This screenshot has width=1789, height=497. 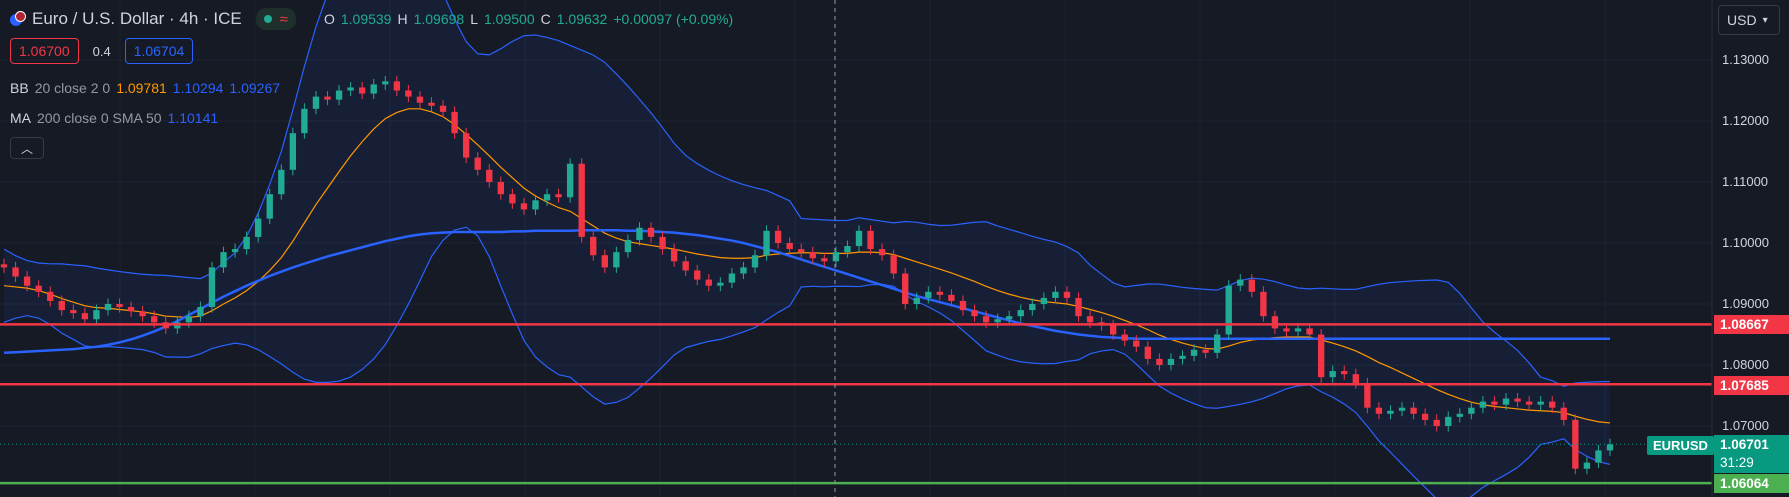 I want to click on bb-basis-value: 1.09781, so click(x=141, y=88).